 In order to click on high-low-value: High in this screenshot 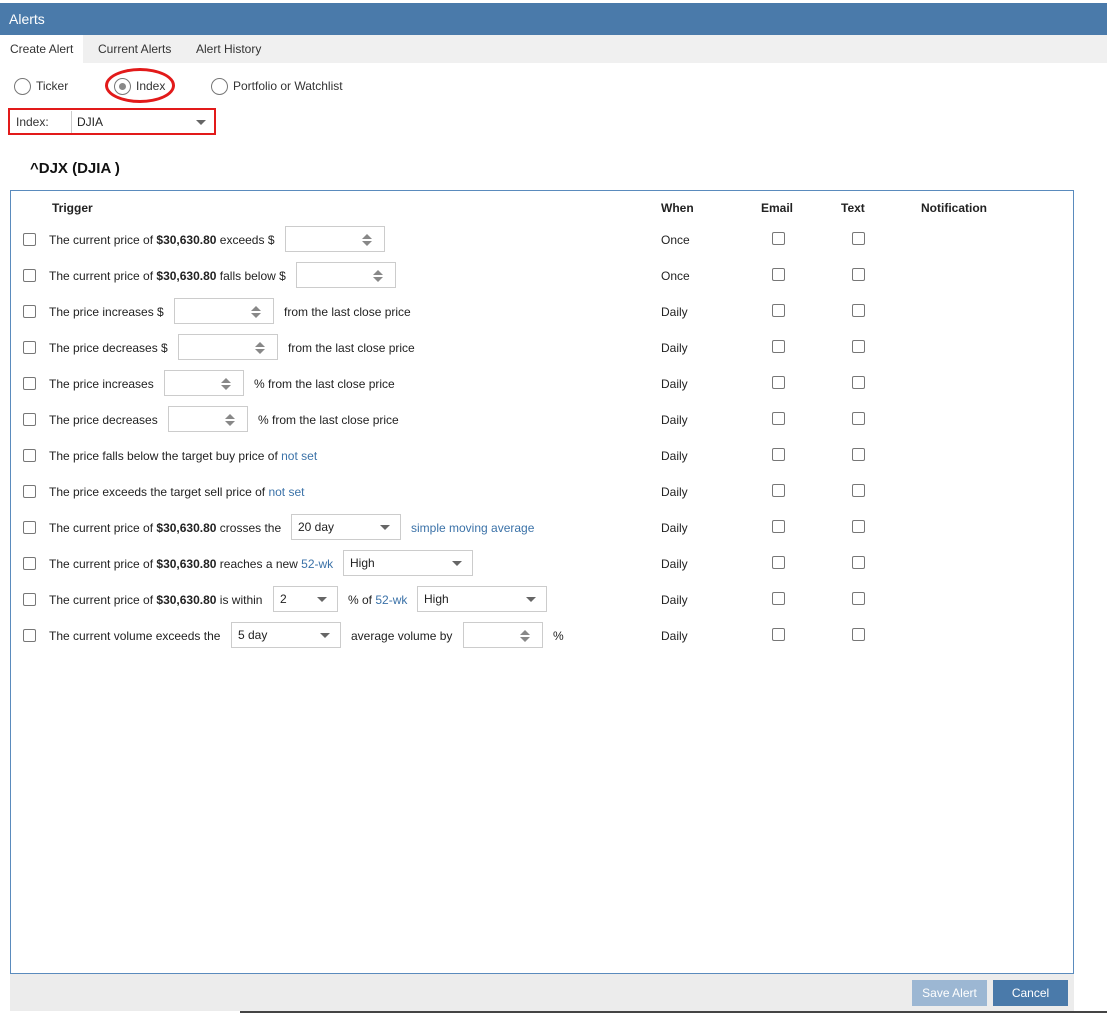, I will do `click(362, 563)`.